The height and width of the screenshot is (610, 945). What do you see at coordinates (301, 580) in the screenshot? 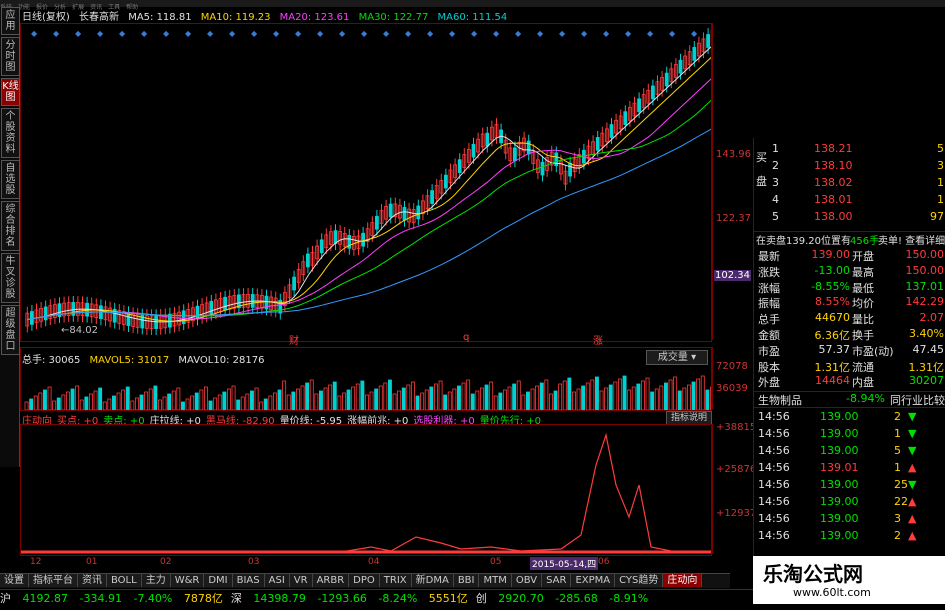
I see `indicator-tab: VR` at bounding box center [301, 580].